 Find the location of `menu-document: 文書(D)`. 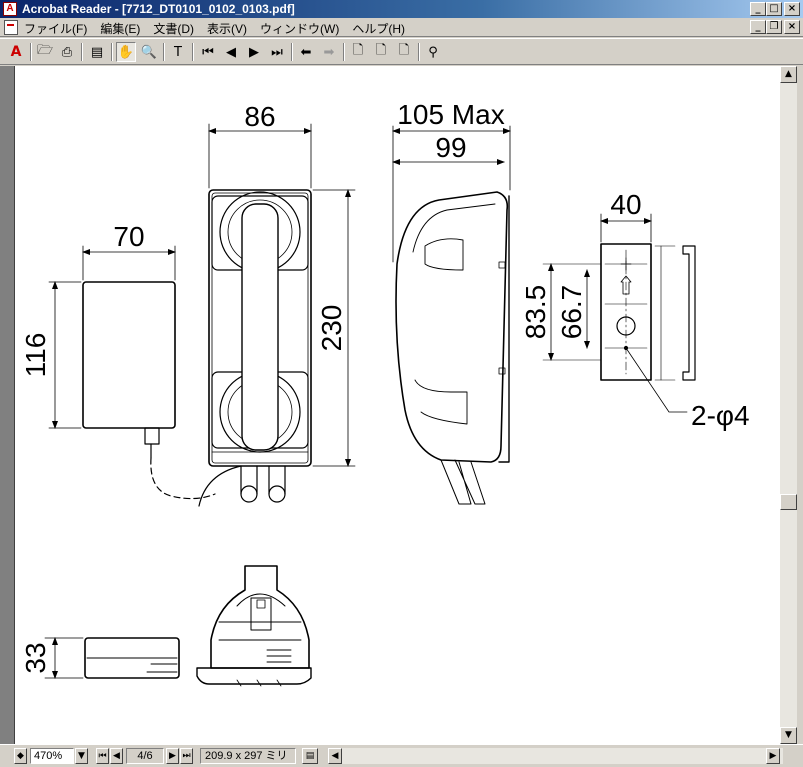

menu-document: 文書(D) is located at coordinates (173, 28).